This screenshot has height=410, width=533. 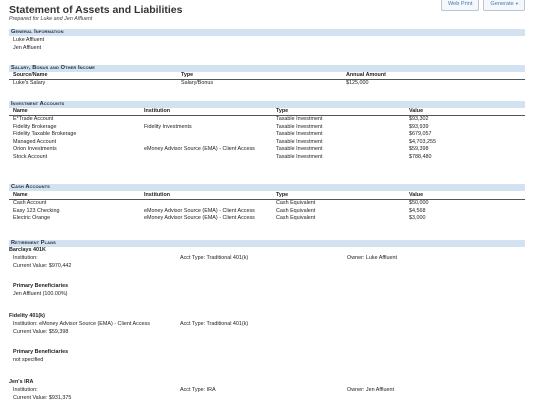 What do you see at coordinates (29, 40) in the screenshot?
I see `person-name: Luke Affluent` at bounding box center [29, 40].